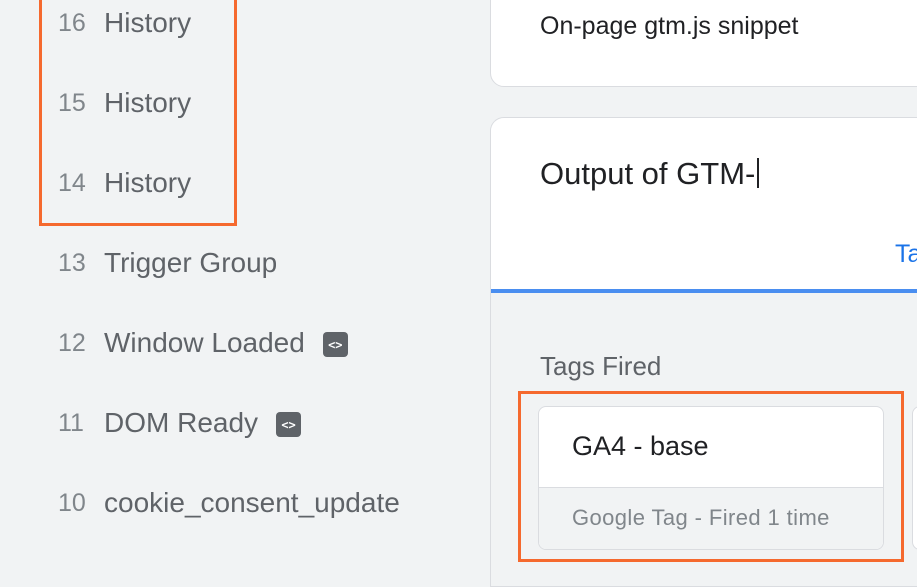 This screenshot has height=587, width=917. I want to click on tab-indicator, so click(704, 291).